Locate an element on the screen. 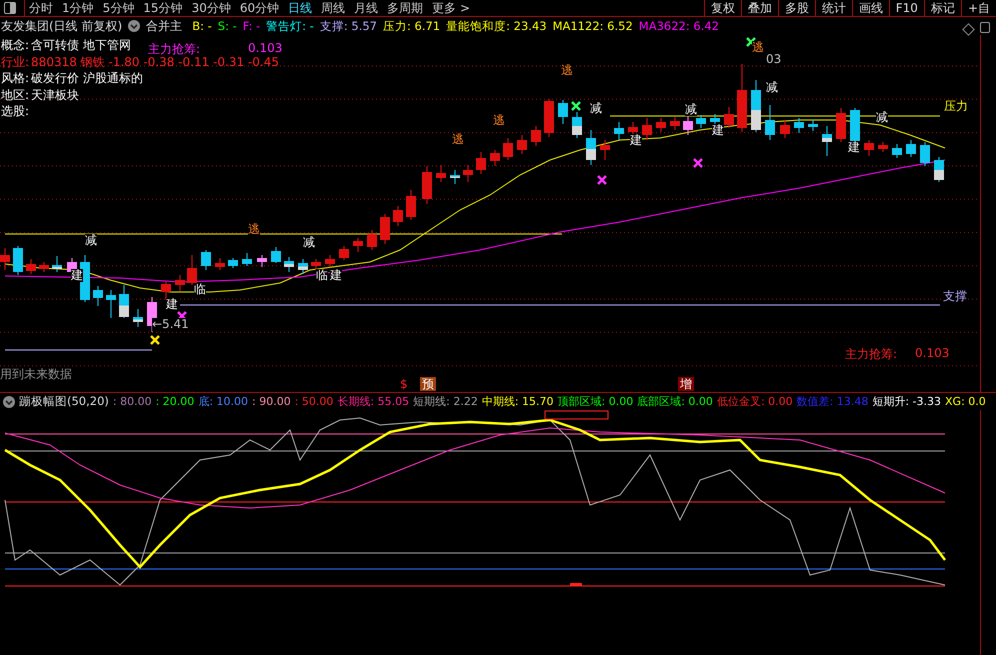  indicator-value: 数值差: 13.48 is located at coordinates (832, 401).